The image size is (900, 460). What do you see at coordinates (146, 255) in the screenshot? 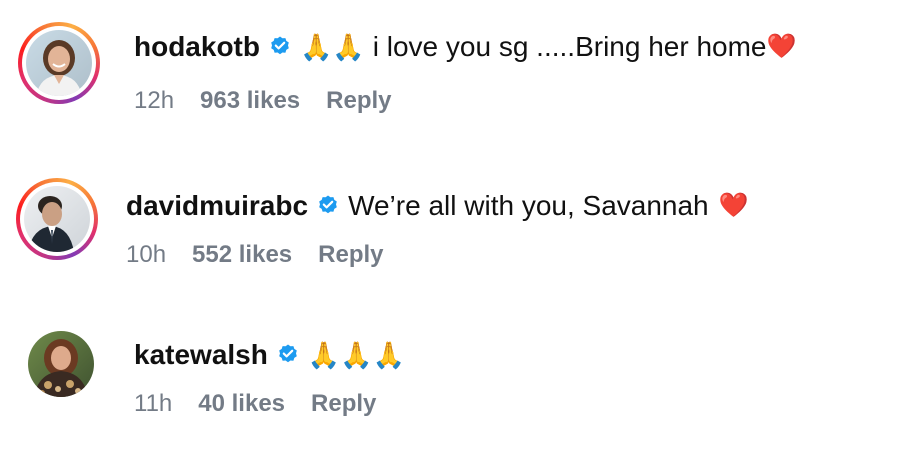
I see `timestamp: 10h` at bounding box center [146, 255].